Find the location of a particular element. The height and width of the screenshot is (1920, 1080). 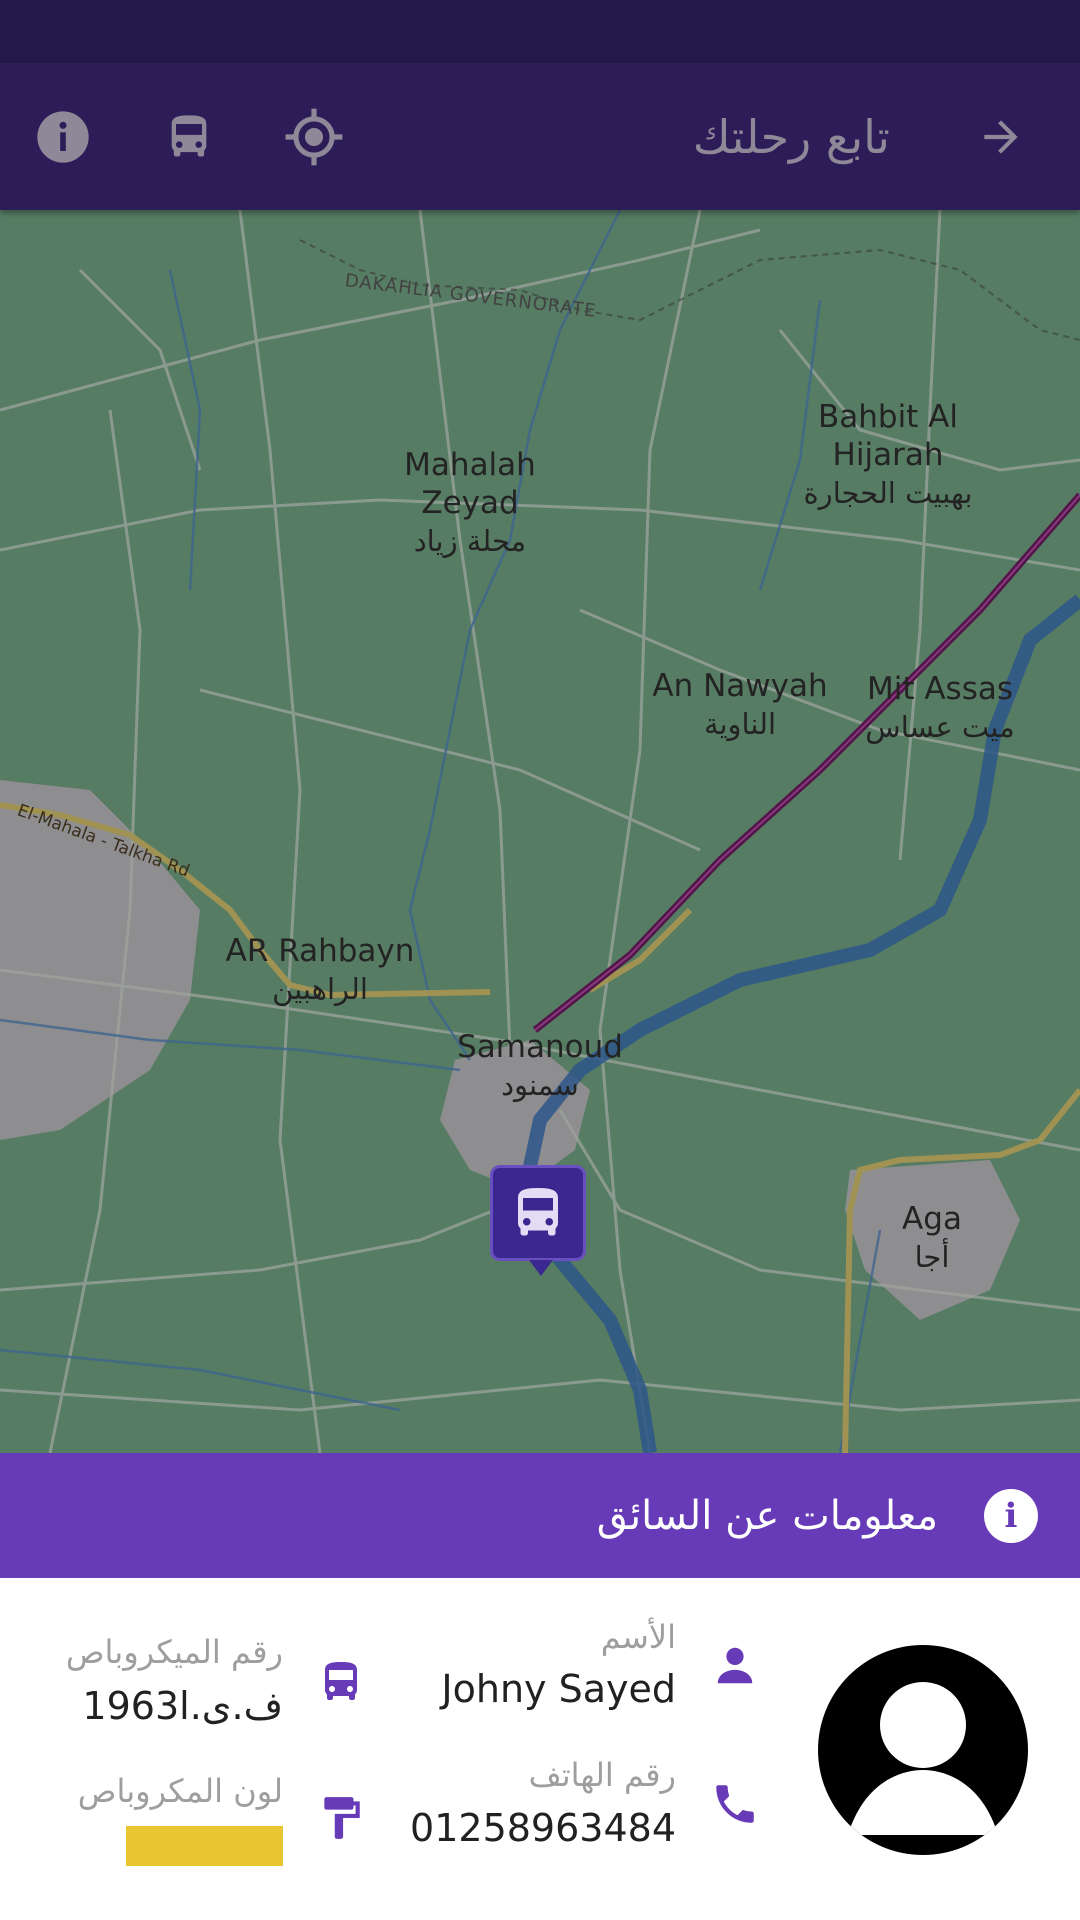

place-name-ar: بهبيت الحجارة is located at coordinates (888, 493).